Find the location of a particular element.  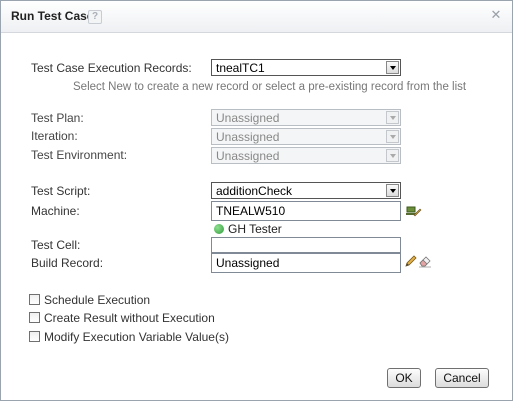

test-plan-value: Unassigned is located at coordinates (248, 118).